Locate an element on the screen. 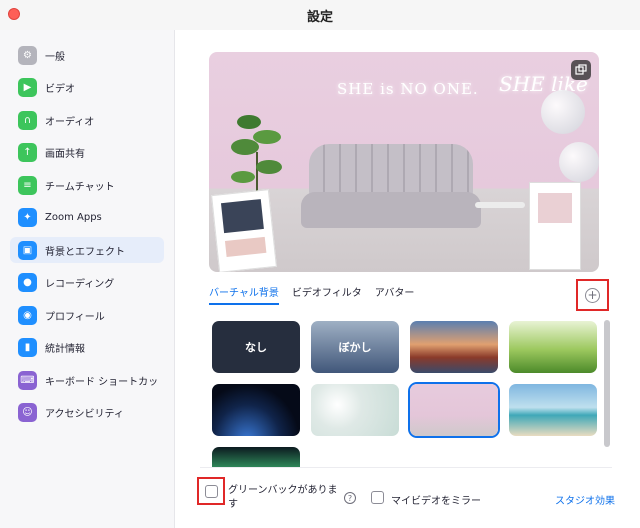  background-golden-gate is located at coordinates (454, 347).